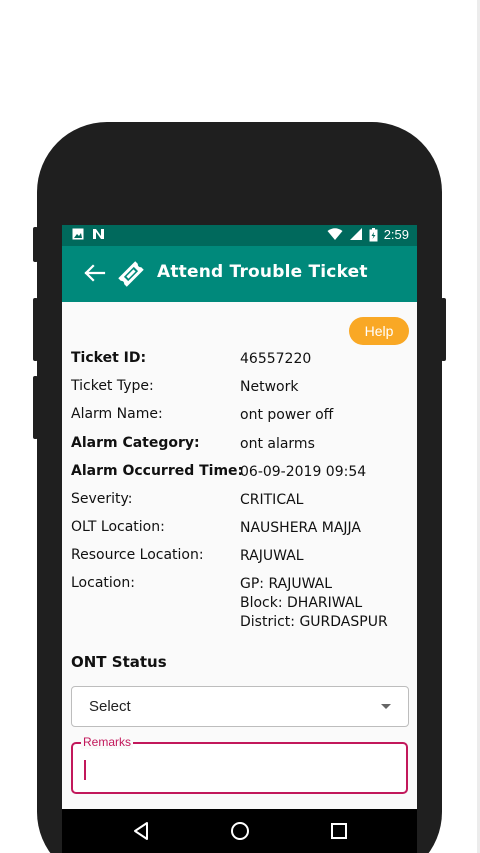  I want to click on location-gp: GP: RAJUWAL, so click(286, 584).